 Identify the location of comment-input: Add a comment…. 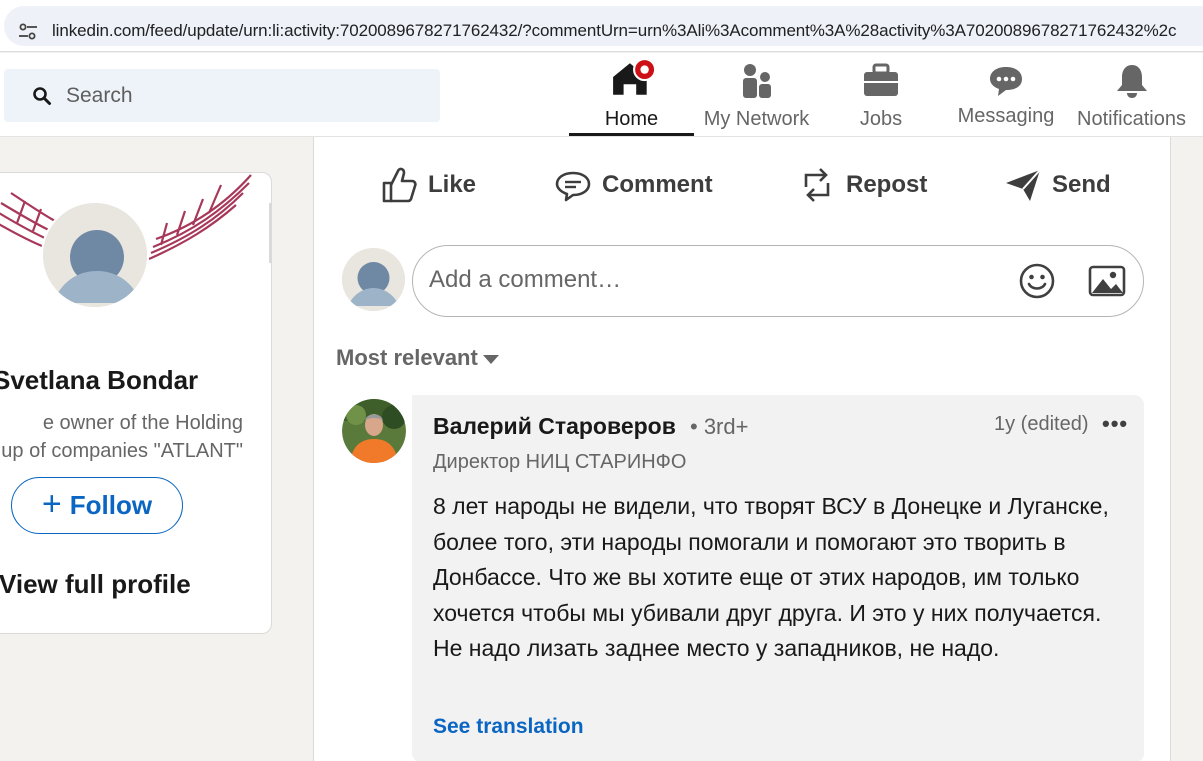
(778, 281).